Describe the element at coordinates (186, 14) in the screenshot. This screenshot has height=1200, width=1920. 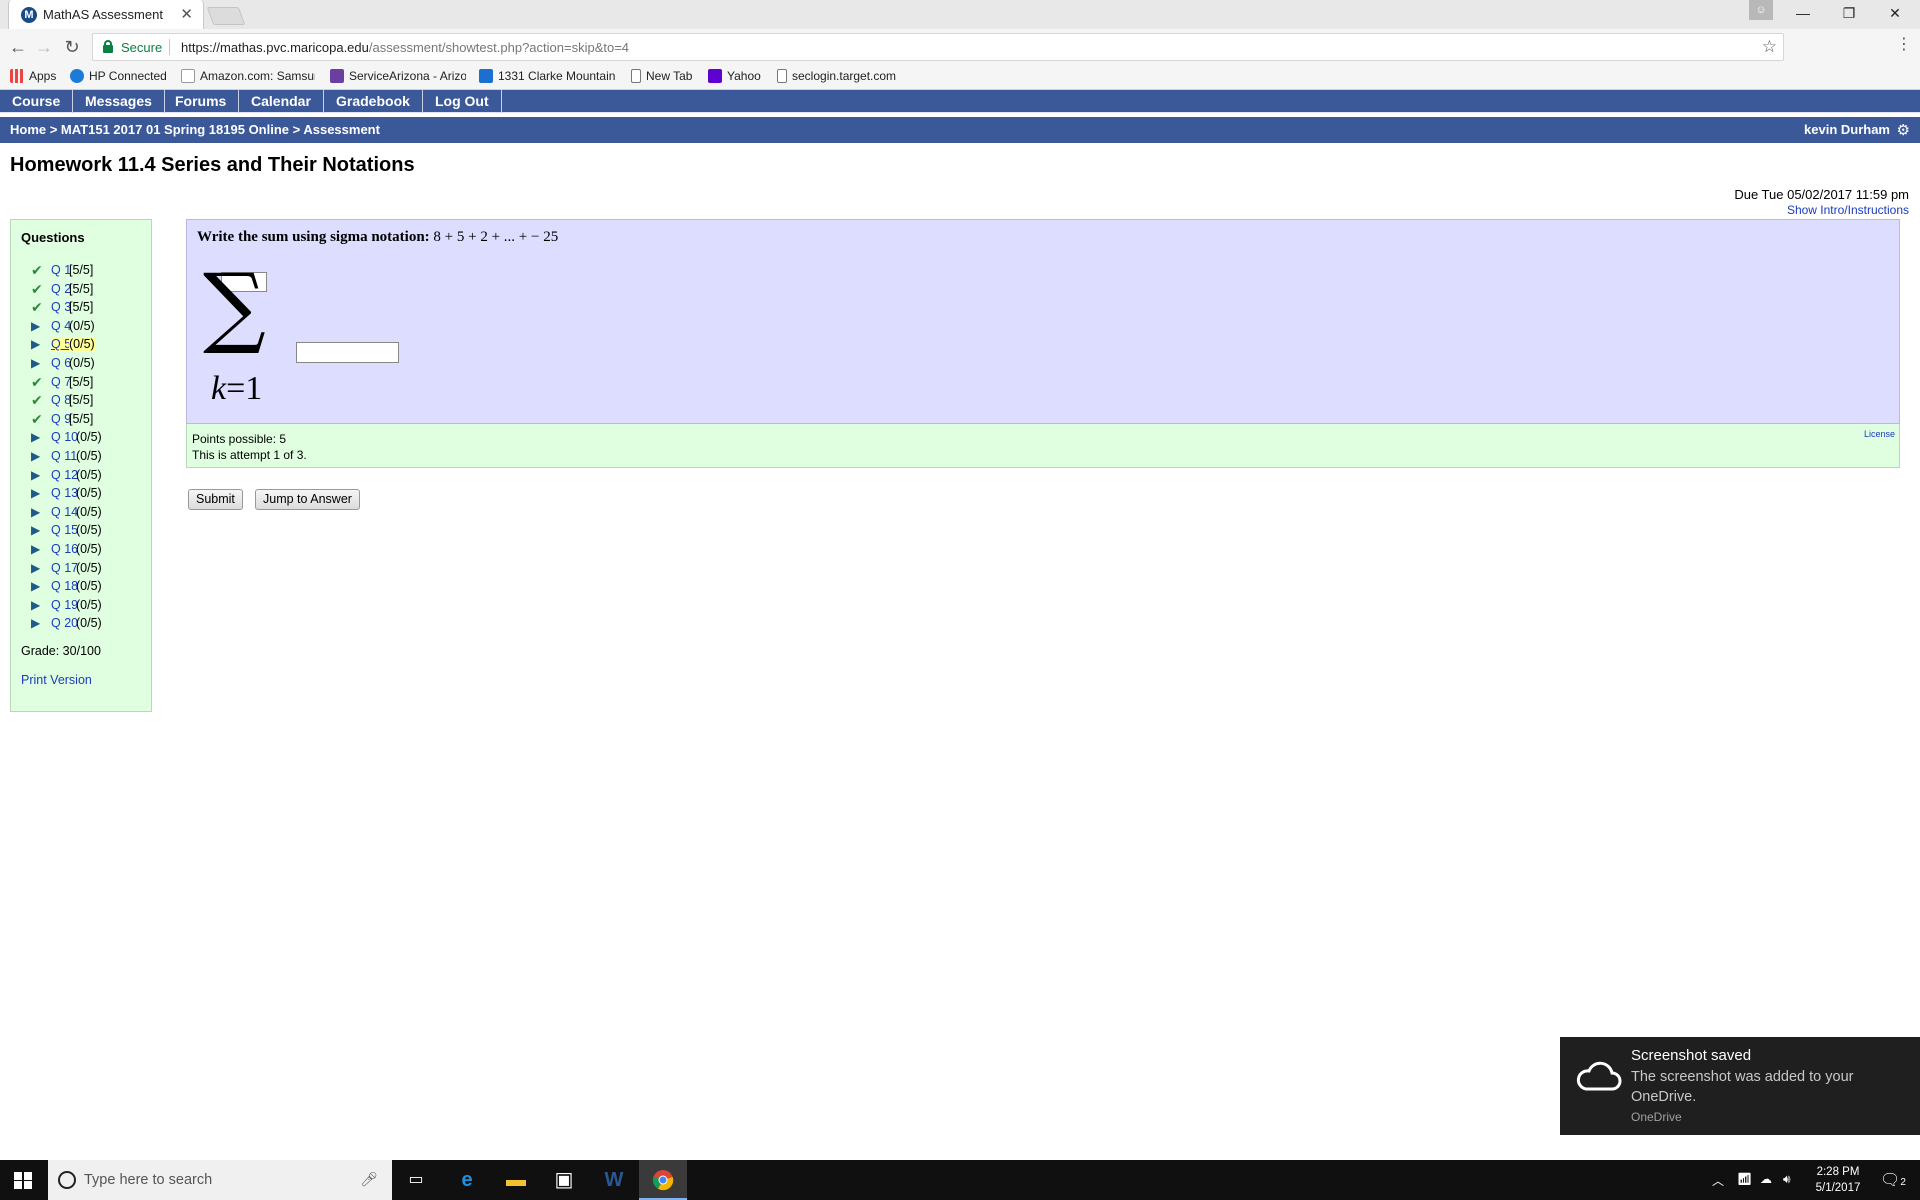
I see `tab-close-icon: ✕` at that location.